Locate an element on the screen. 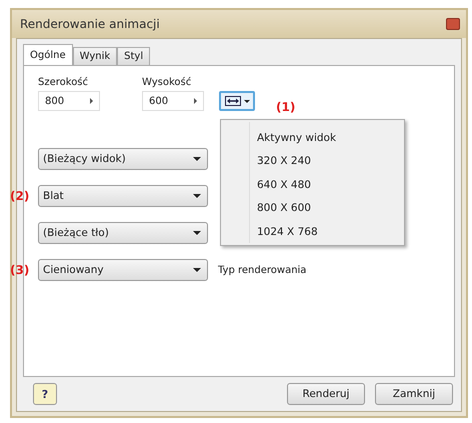  window-title: Renderowanie animacji is located at coordinates (90, 24).